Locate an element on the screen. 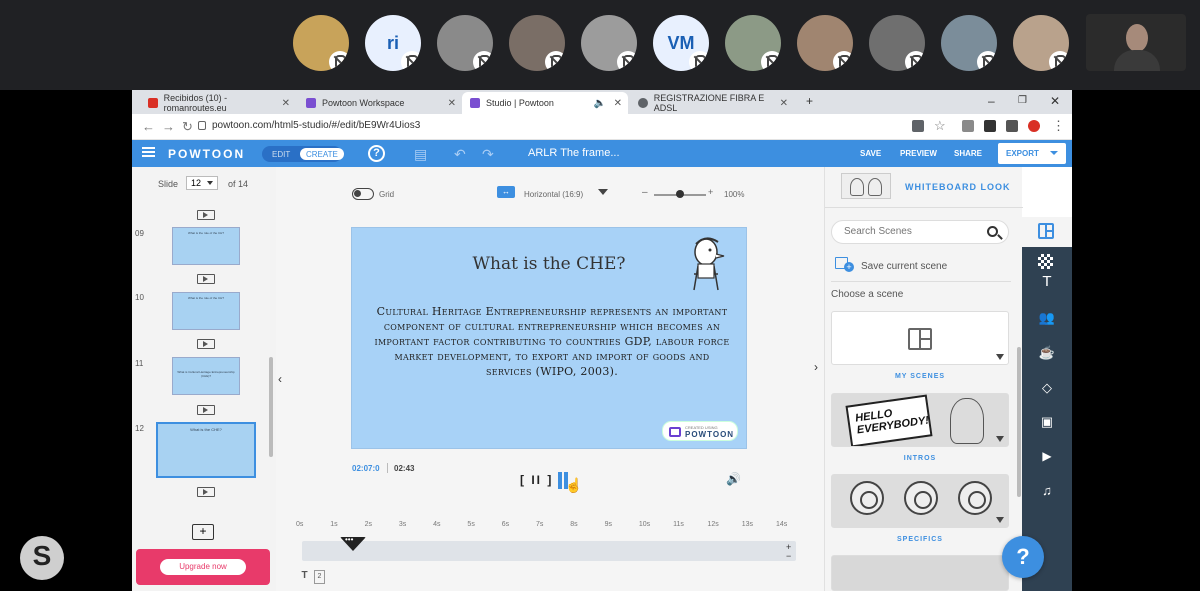 Image resolution: width=1200 pixels, height=591 pixels. more-scenes-category is located at coordinates (920, 573).